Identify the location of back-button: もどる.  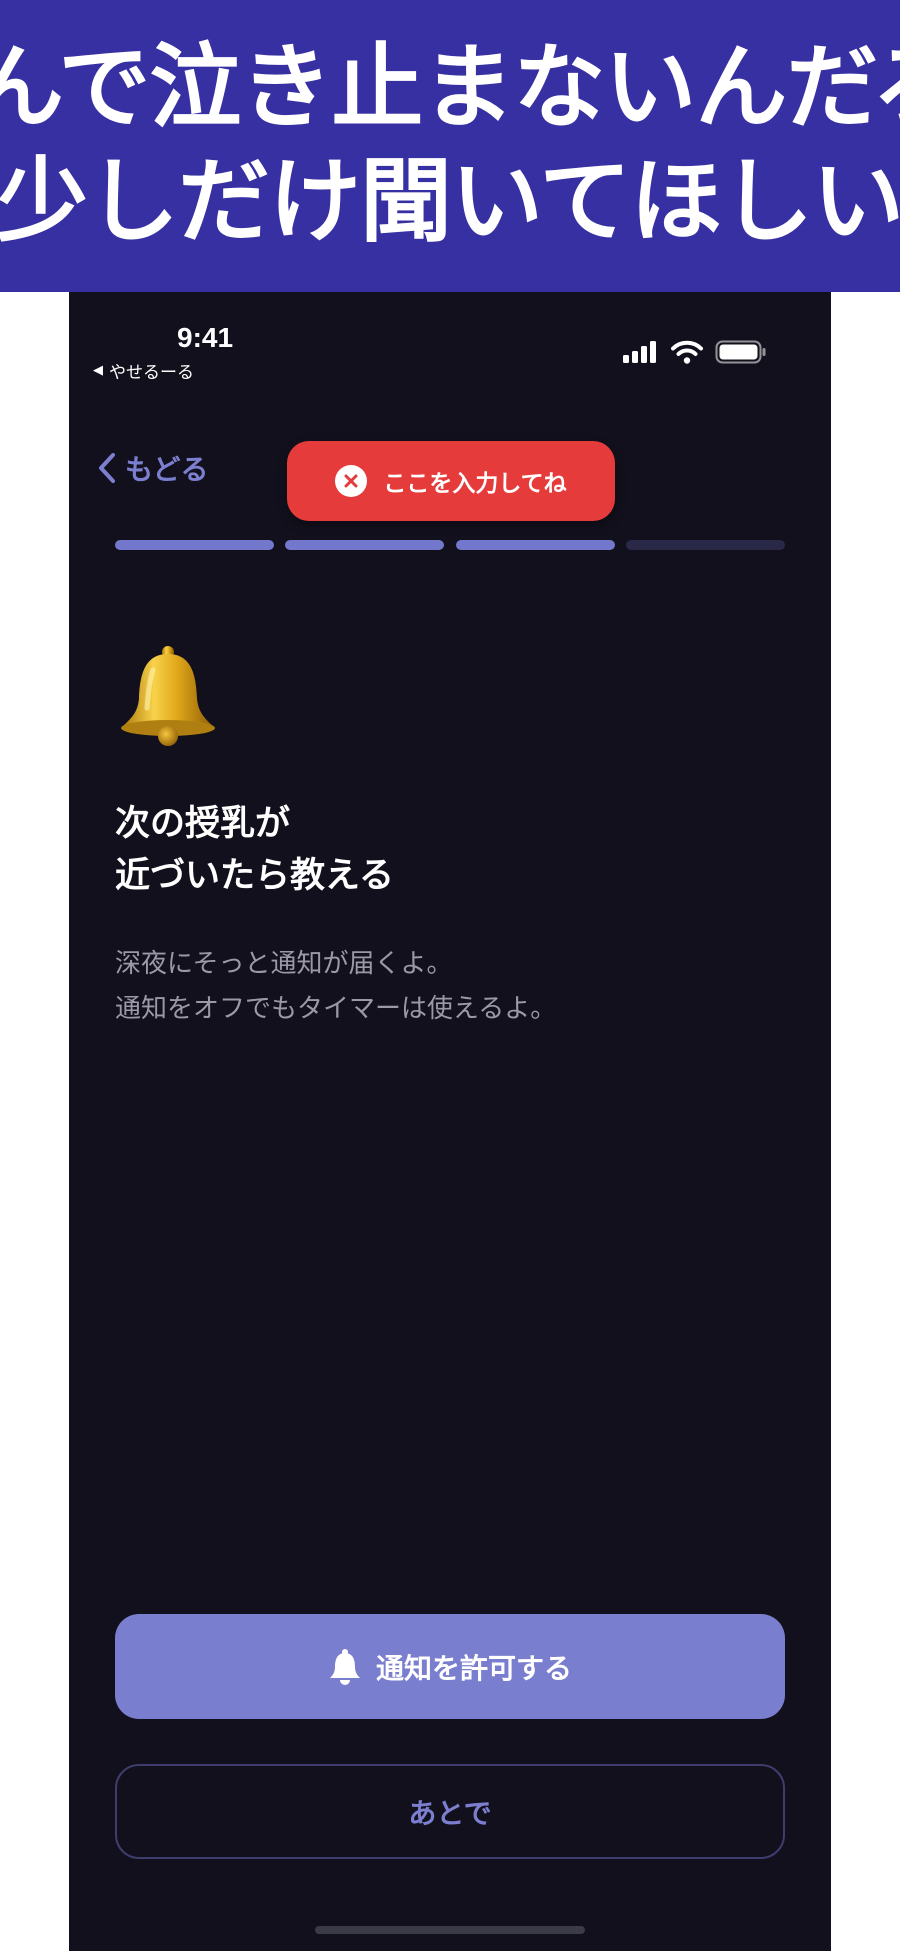
(152, 468).